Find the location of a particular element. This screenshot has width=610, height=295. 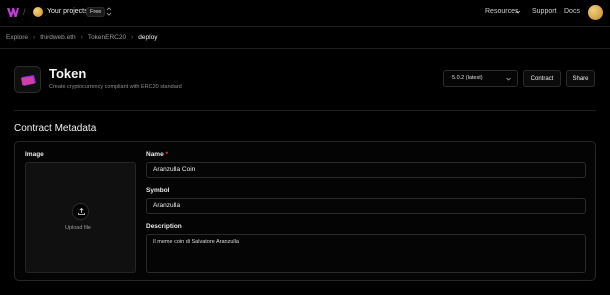

upload-button is located at coordinates (80, 211).